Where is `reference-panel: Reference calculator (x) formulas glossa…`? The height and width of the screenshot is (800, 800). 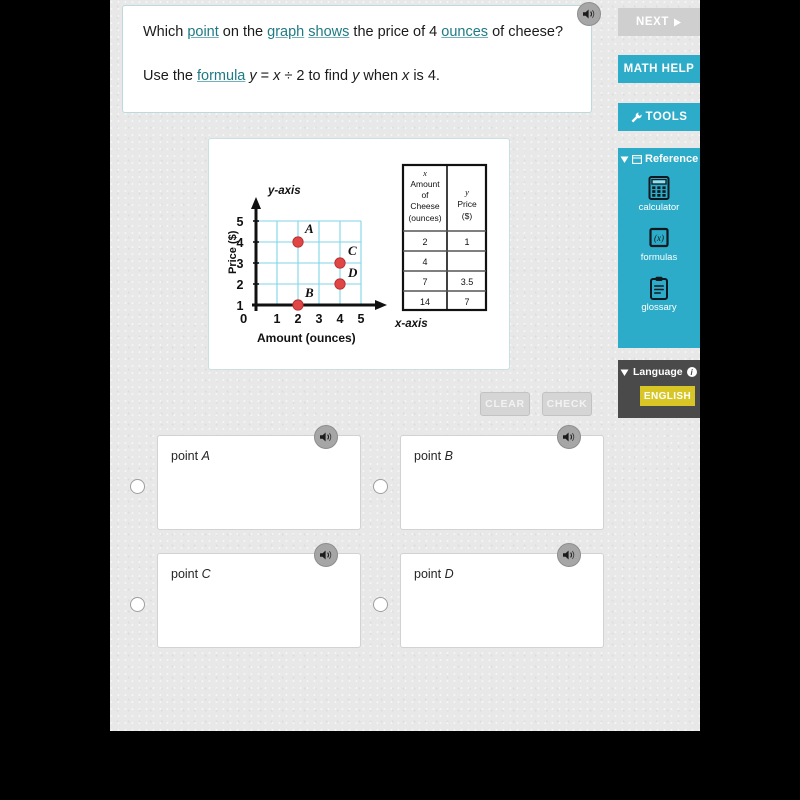 reference-panel: Reference calculator (x) formulas glossa… is located at coordinates (659, 248).